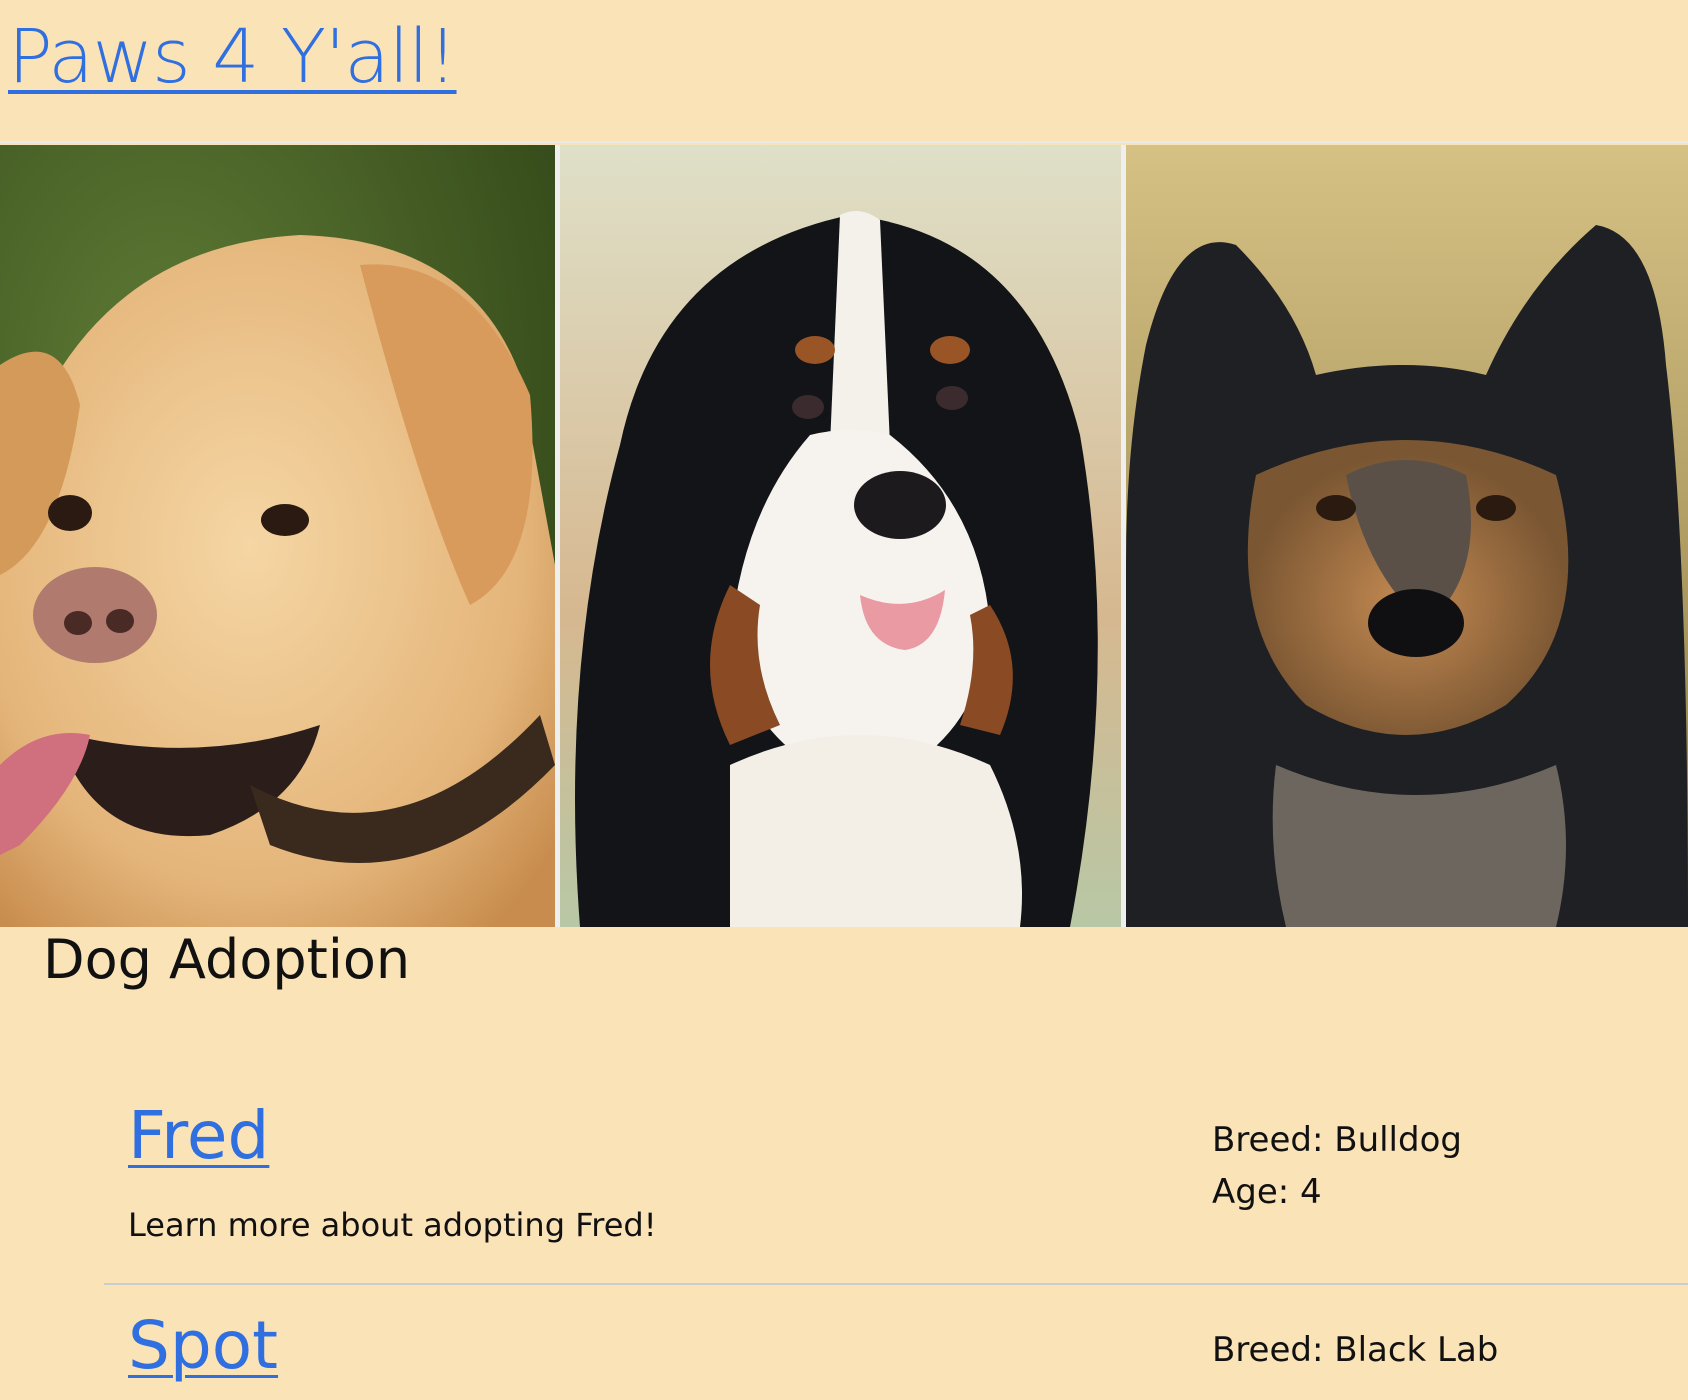  Describe the element at coordinates (896, 1354) in the screenshot. I see `dog-listing-spot: Spot Breed: Black Lab` at that location.